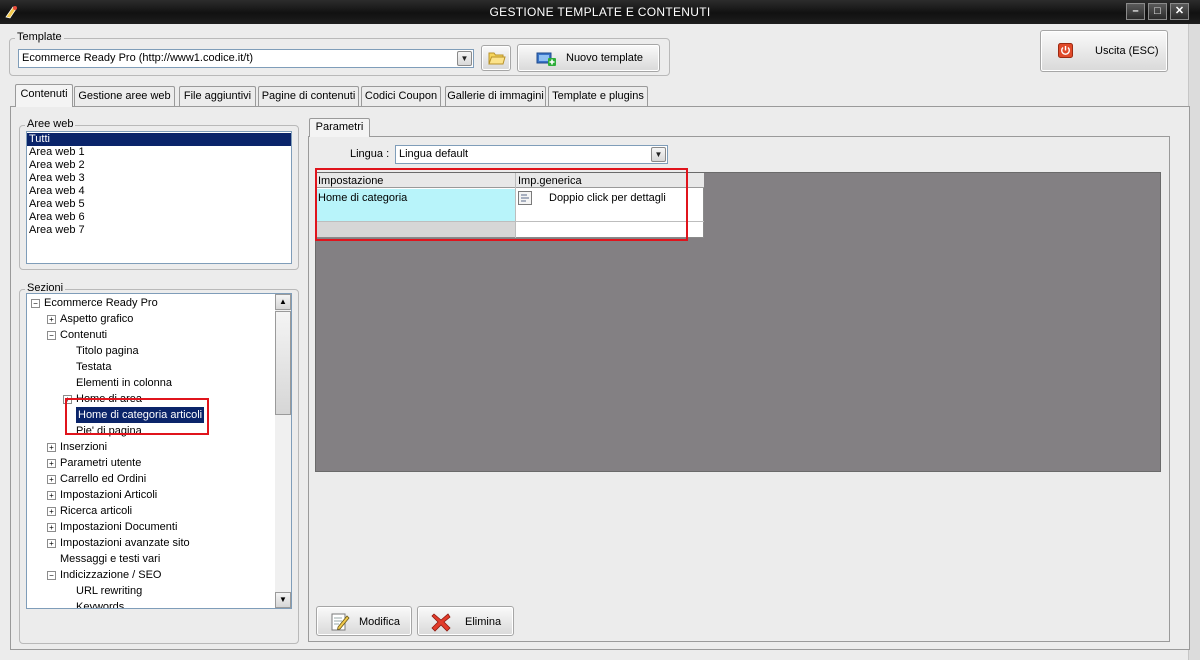  What do you see at coordinates (531, 154) in the screenshot?
I see `lingua-select: Lingua default ▼` at bounding box center [531, 154].